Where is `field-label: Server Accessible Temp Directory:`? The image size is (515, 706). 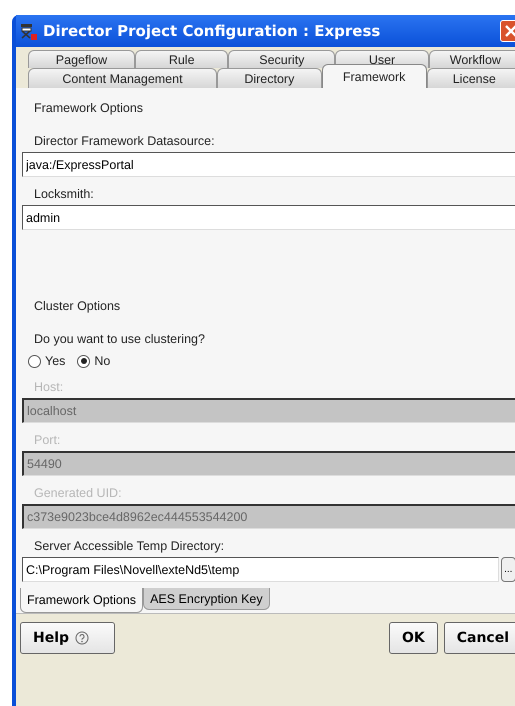
field-label: Server Accessible Temp Directory: is located at coordinates (129, 546).